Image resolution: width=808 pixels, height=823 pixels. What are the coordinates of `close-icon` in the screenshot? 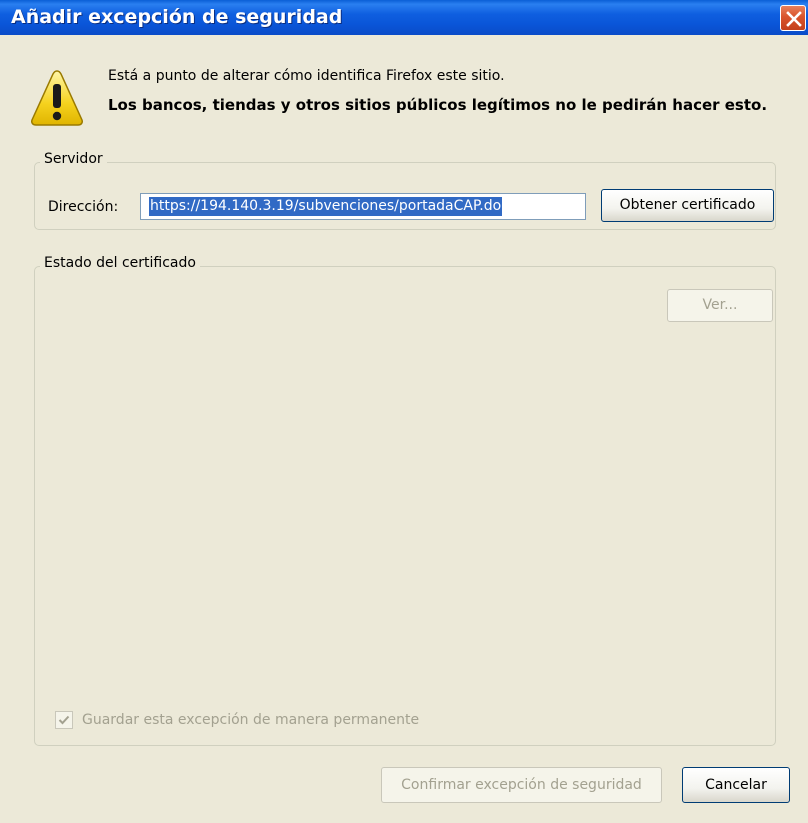 It's located at (794, 19).